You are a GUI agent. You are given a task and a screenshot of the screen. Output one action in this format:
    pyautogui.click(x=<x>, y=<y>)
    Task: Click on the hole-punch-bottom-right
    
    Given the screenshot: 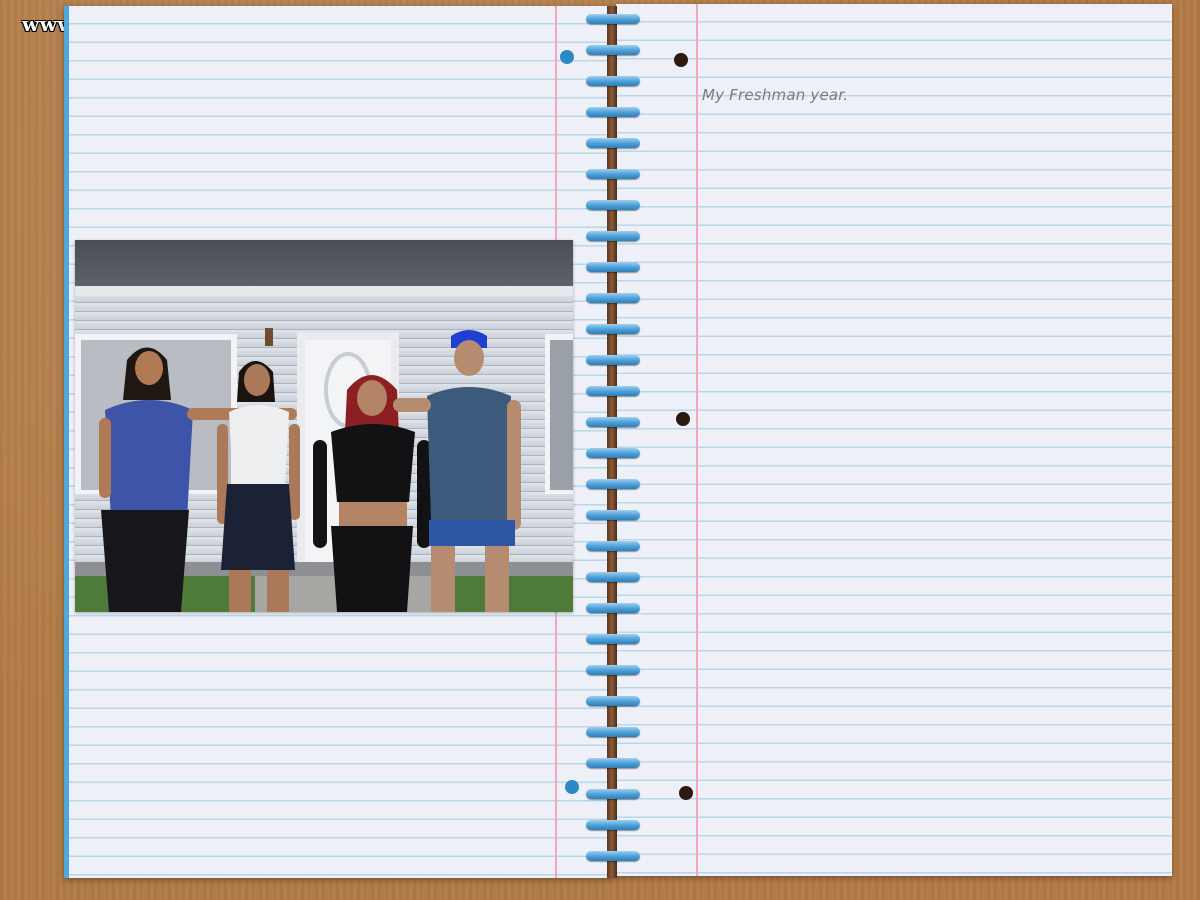 What is the action you would take?
    pyautogui.click(x=686, y=793)
    